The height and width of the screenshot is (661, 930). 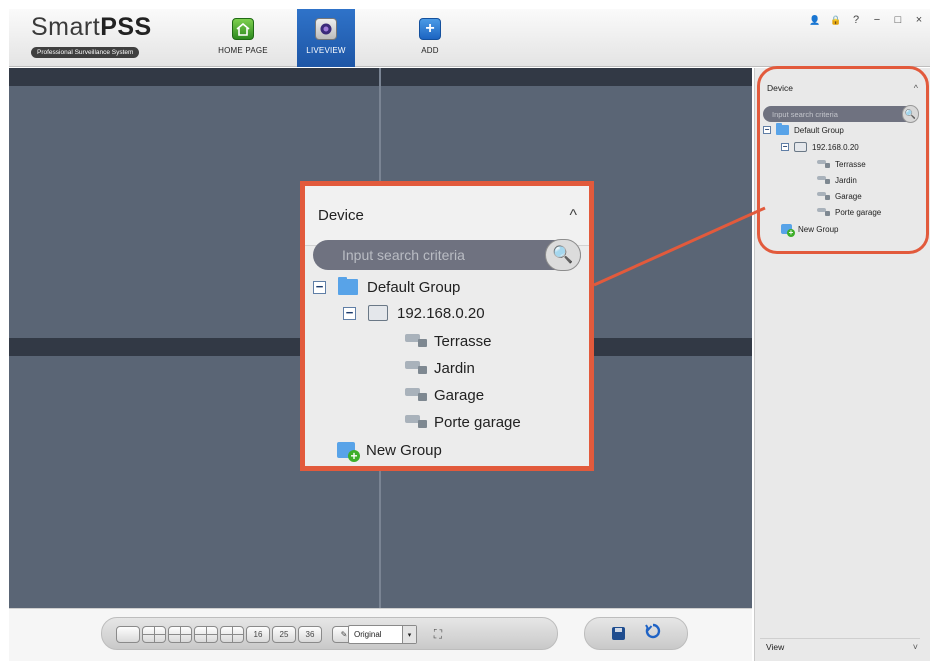 What do you see at coordinates (180, 634) in the screenshot?
I see `layout-6-button` at bounding box center [180, 634].